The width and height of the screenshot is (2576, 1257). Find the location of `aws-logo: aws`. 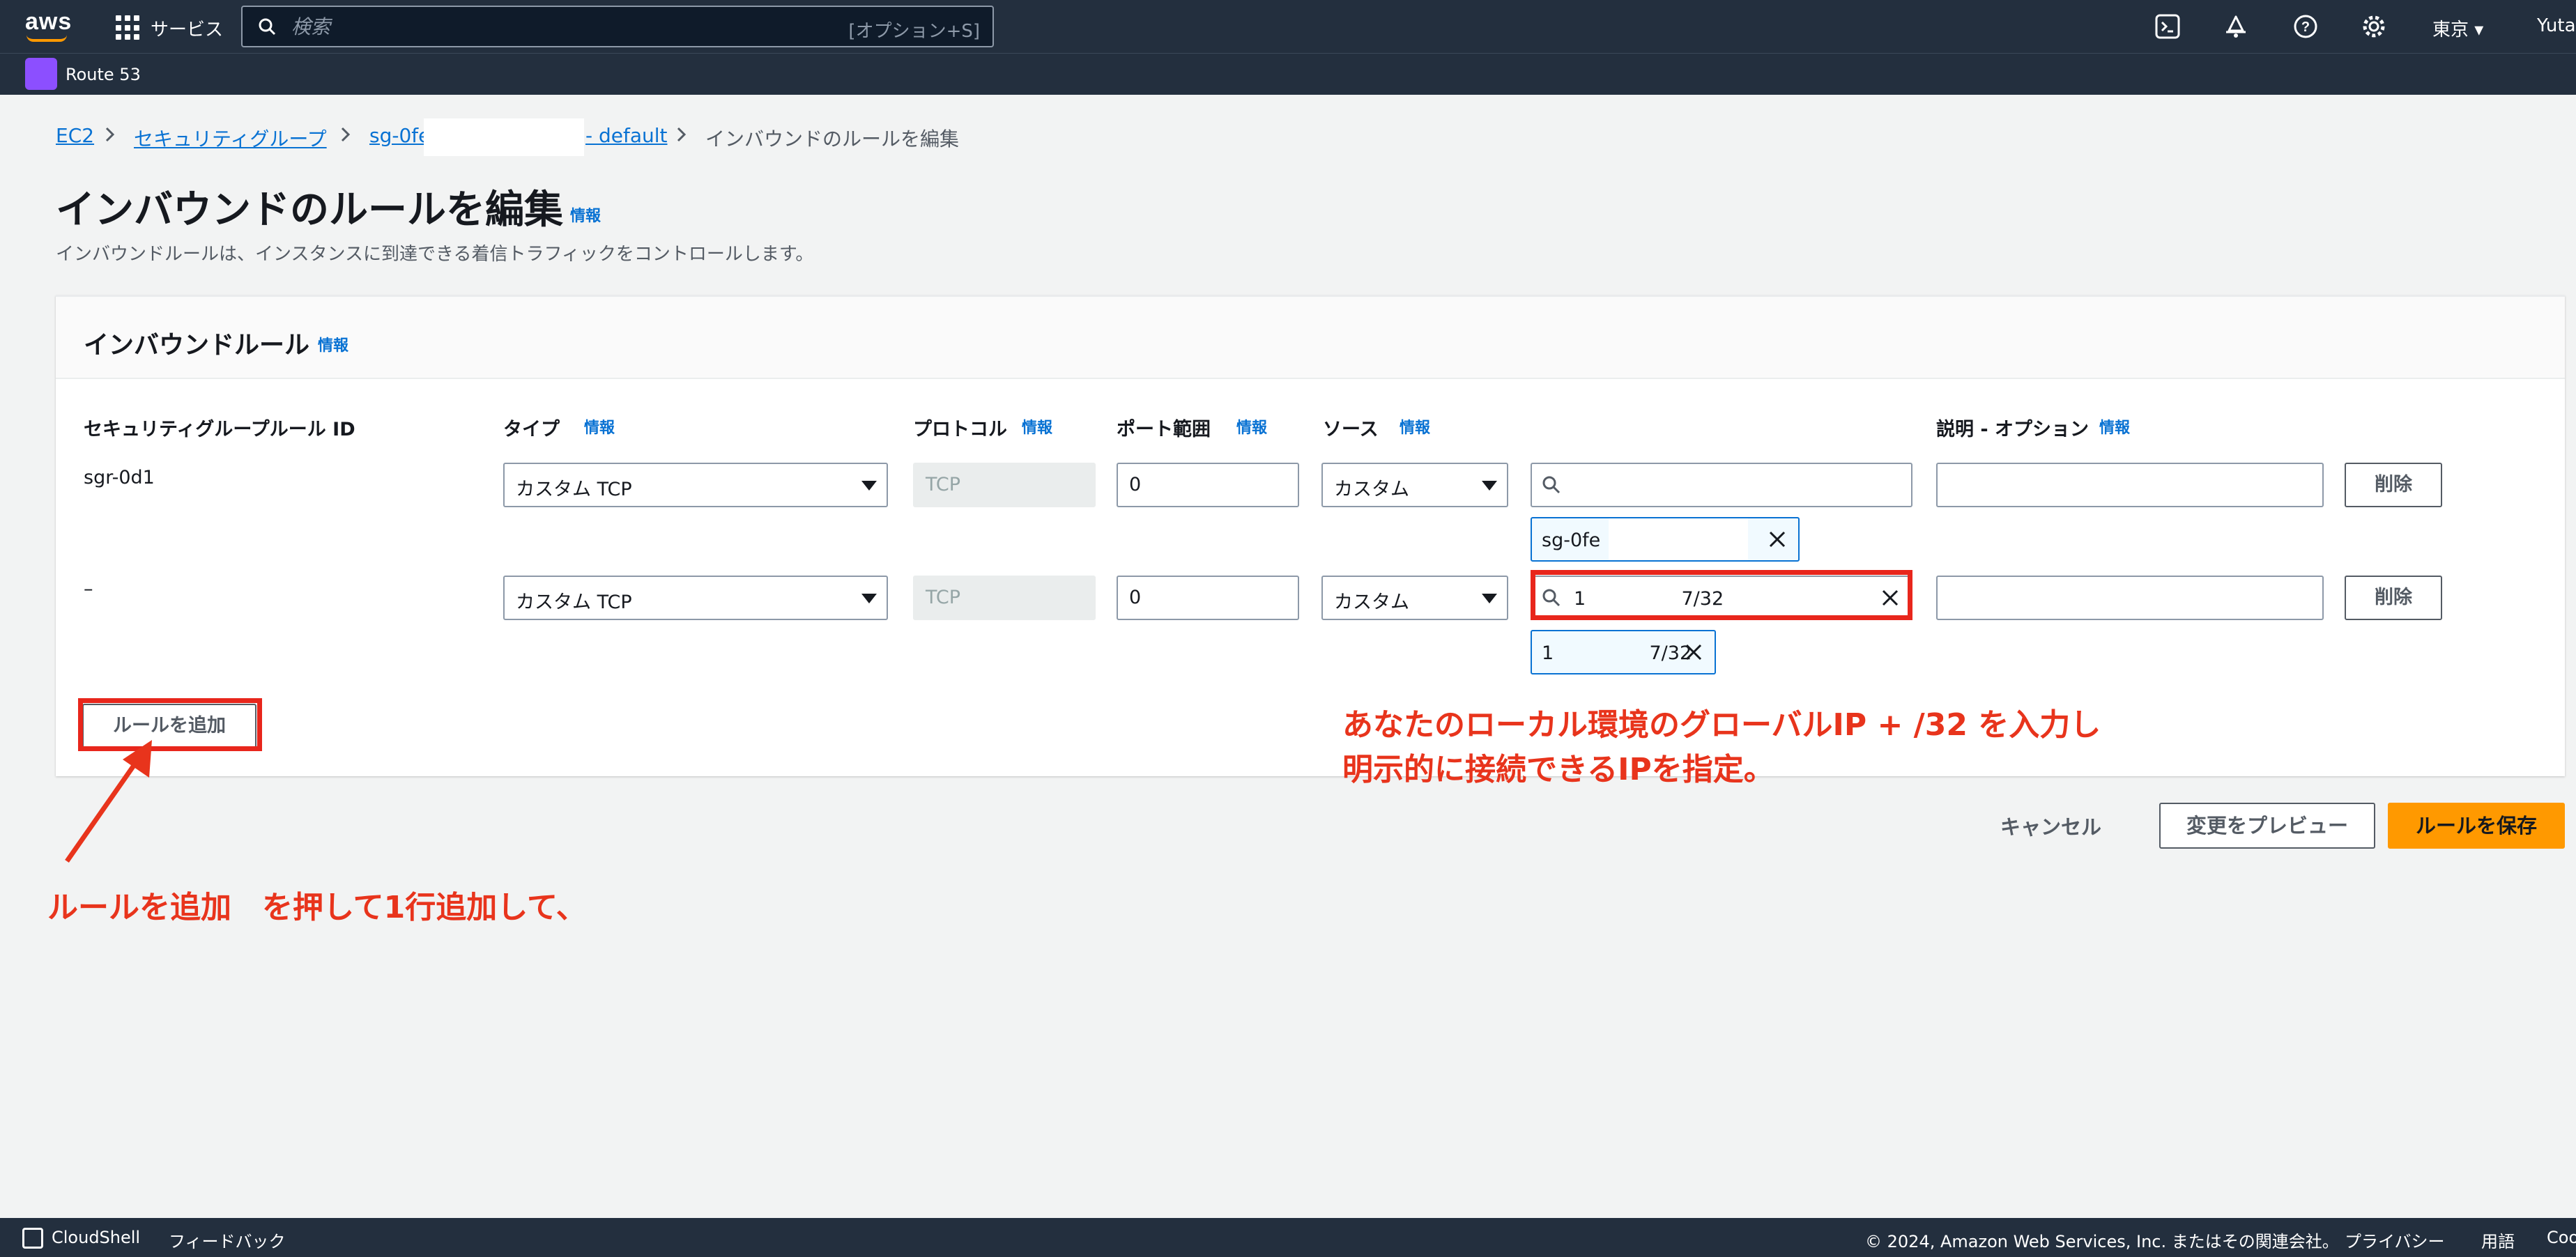

aws-logo: aws is located at coordinates (48, 22).